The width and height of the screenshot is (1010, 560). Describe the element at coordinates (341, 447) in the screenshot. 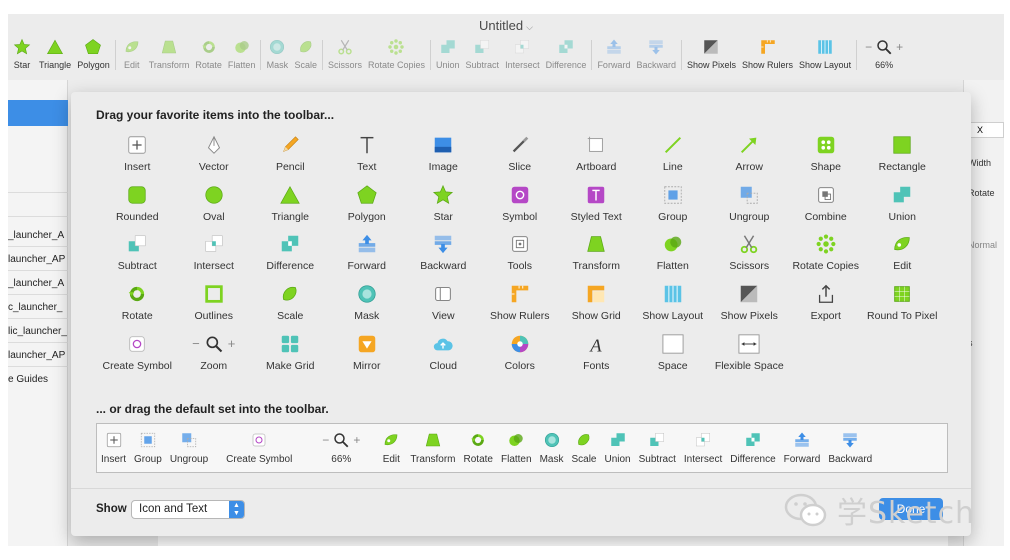

I see `tool-zoom: − +66%` at that location.